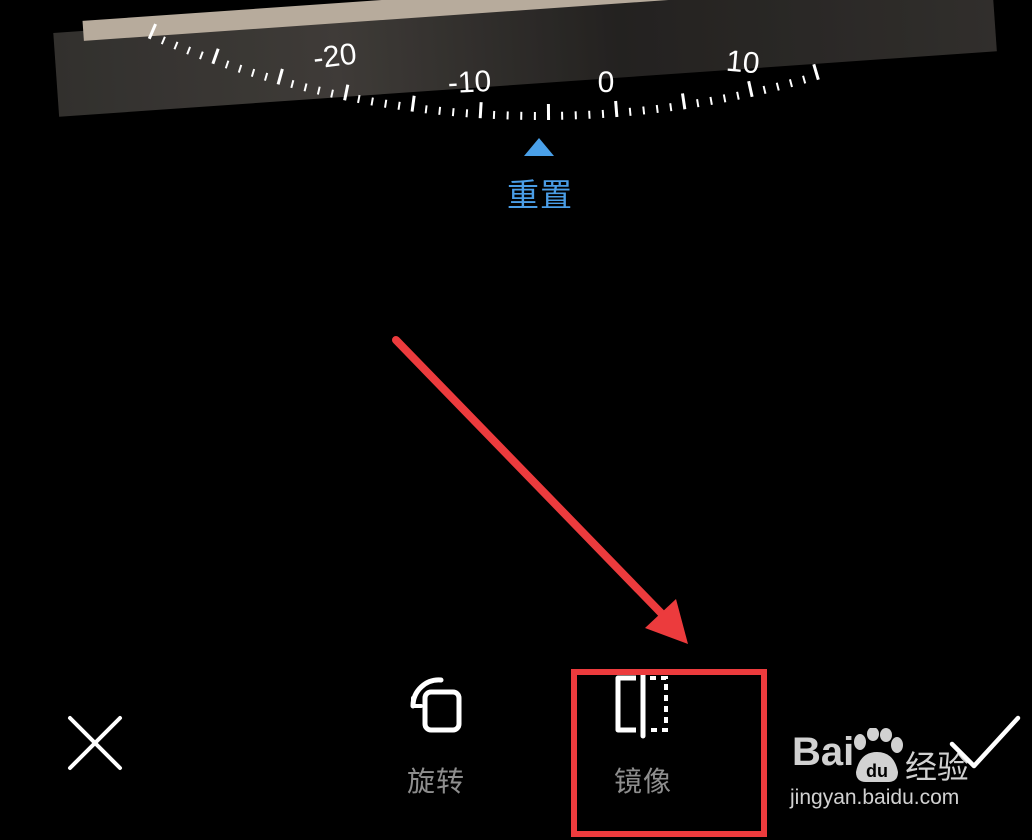 The height and width of the screenshot is (840, 1032). What do you see at coordinates (540, 193) in the screenshot?
I see `reset-button: 重置` at bounding box center [540, 193].